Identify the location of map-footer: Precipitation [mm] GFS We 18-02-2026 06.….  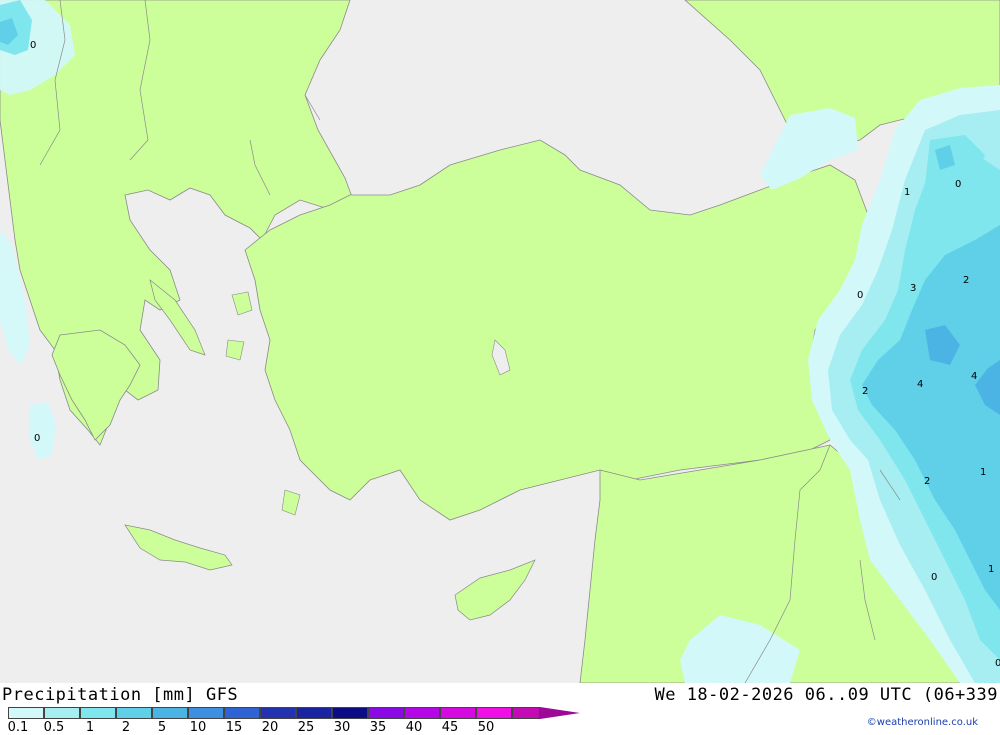
(500, 709).